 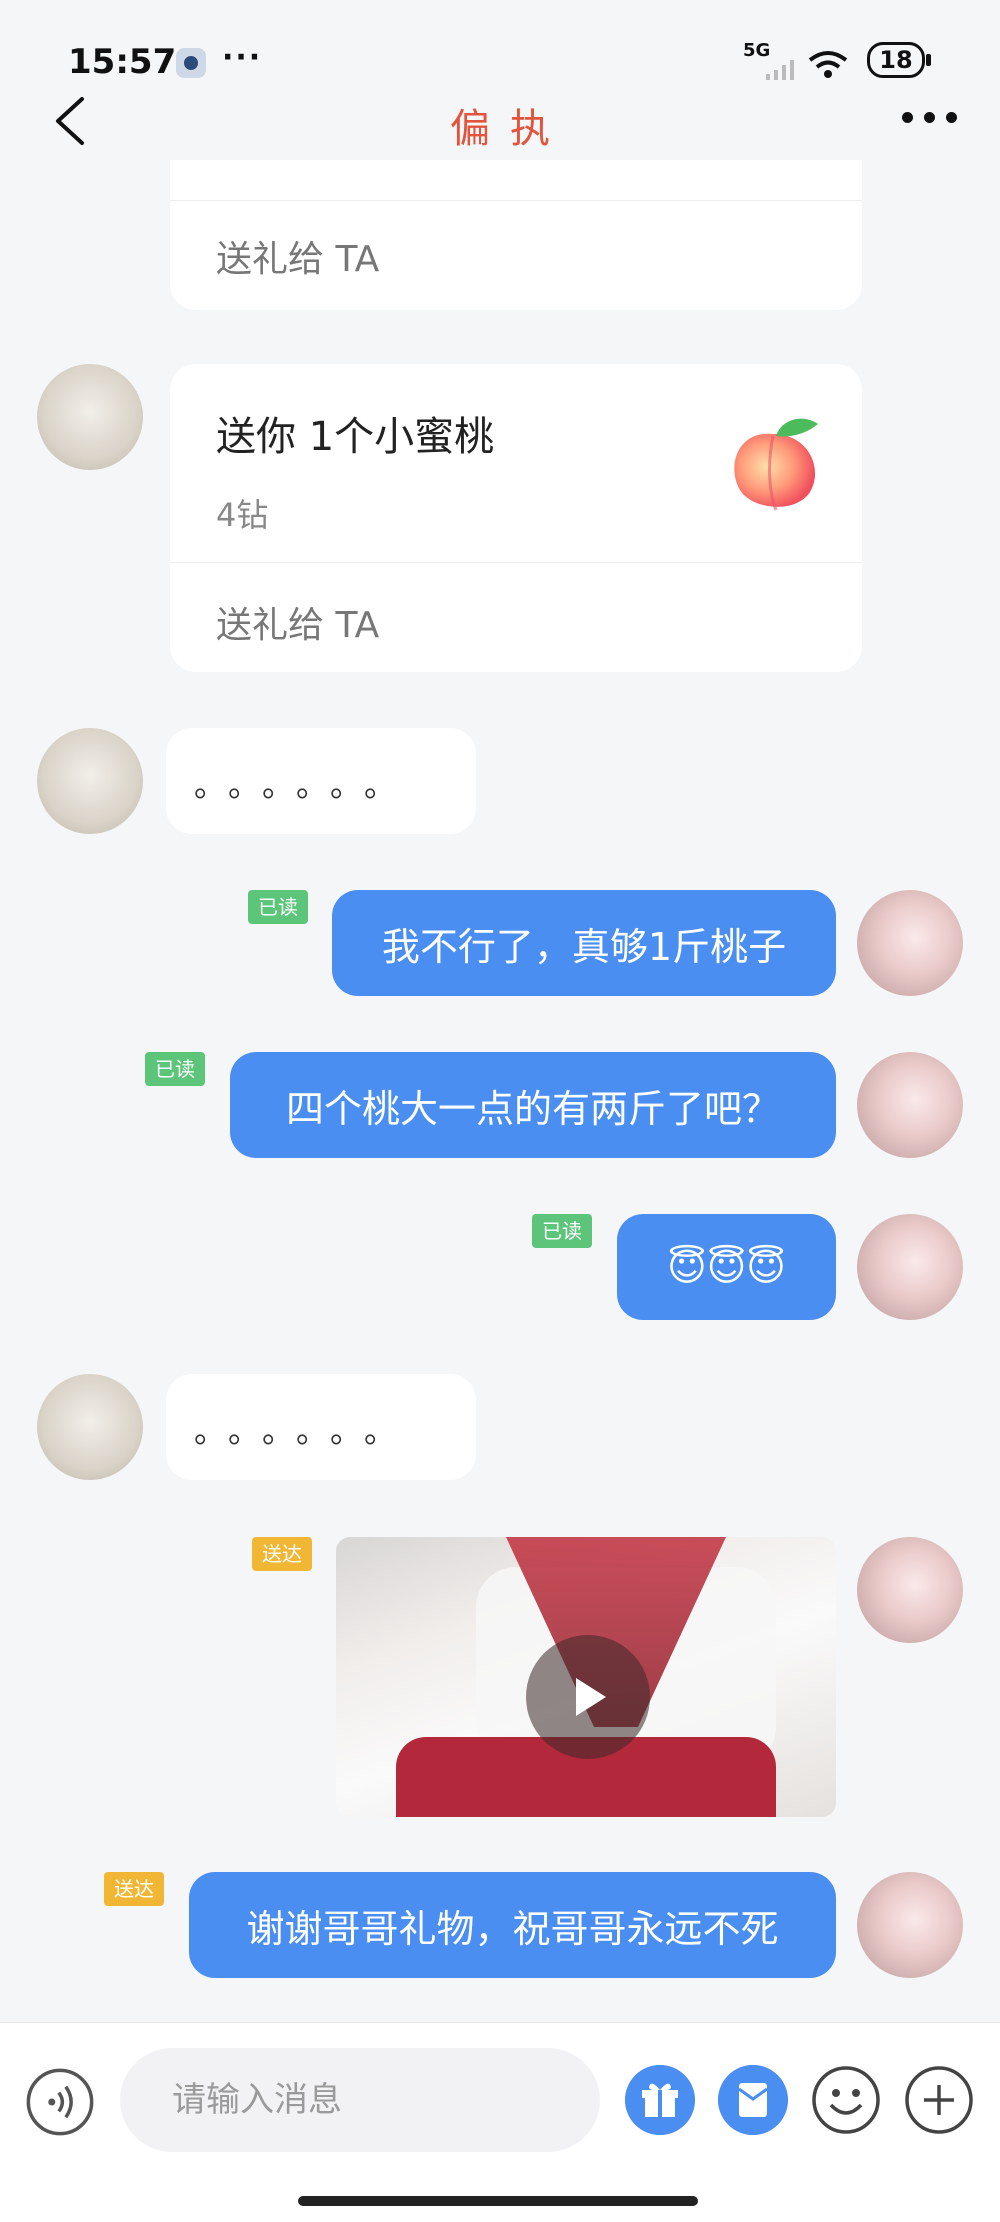 I want to click on wifi-icon, so click(x=828, y=64).